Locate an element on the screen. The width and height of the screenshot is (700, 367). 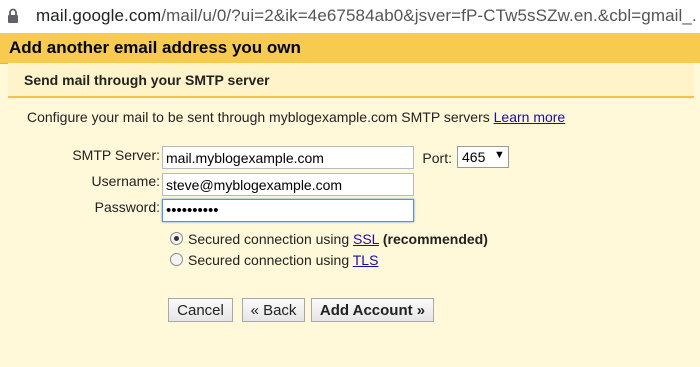
username-label: Username: is located at coordinates (125, 181).